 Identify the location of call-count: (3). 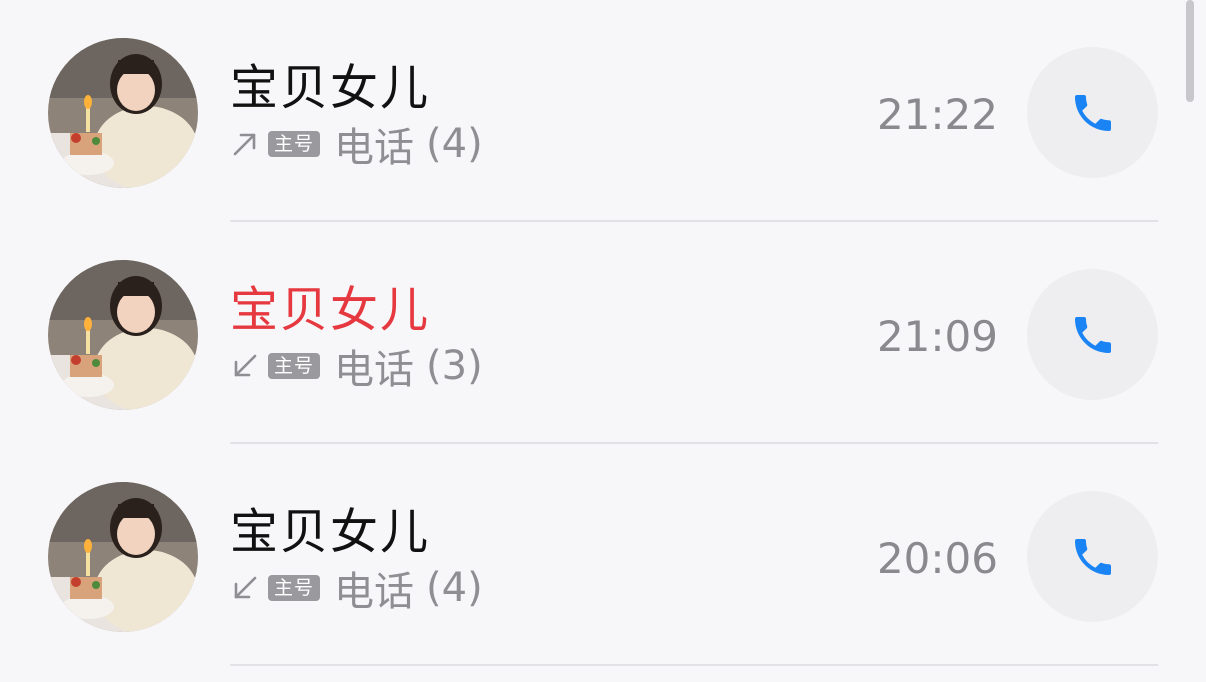
(454, 366).